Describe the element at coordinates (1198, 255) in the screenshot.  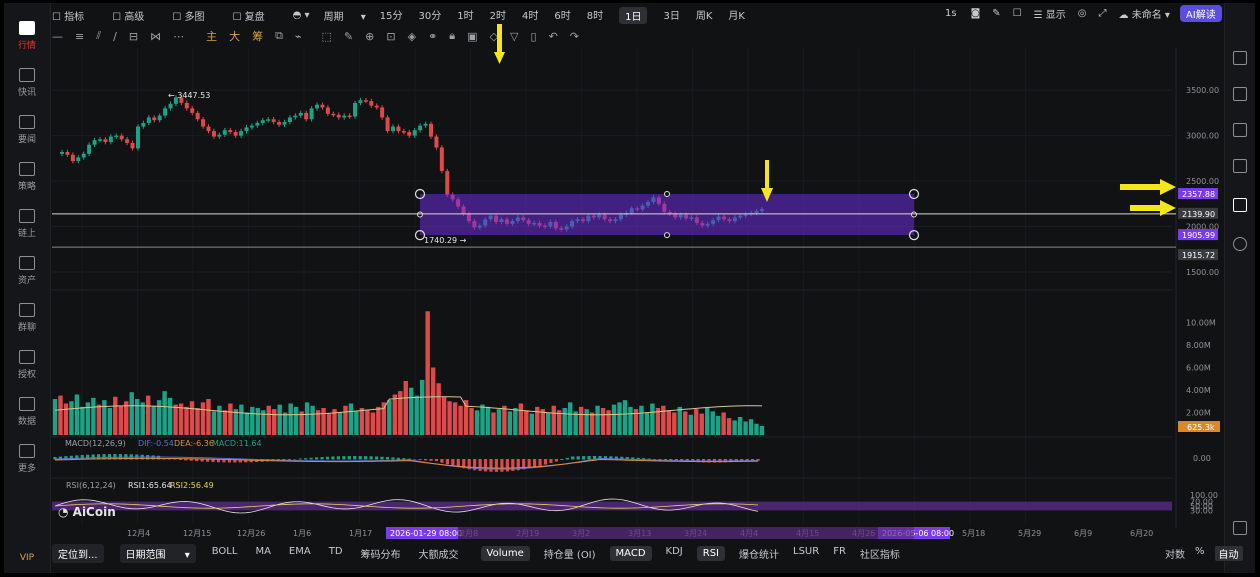
I see `price-axis-label: 1915.72` at that location.